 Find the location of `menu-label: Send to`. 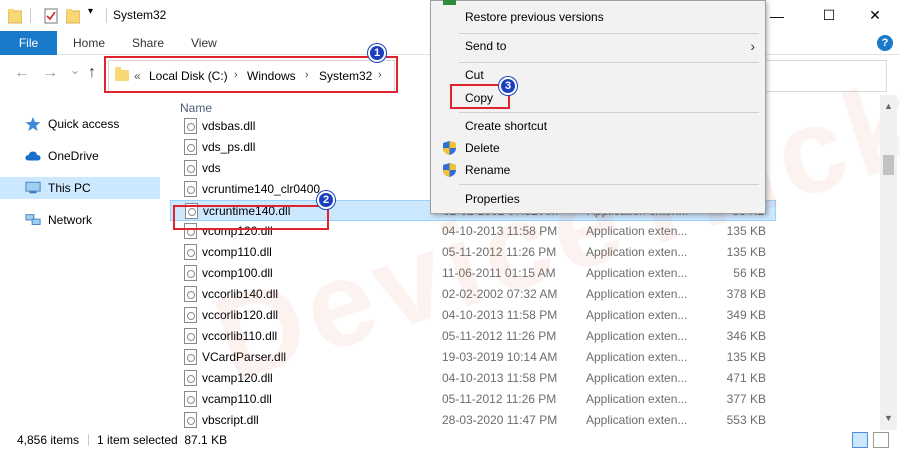

menu-label: Send to is located at coordinates (486, 46).